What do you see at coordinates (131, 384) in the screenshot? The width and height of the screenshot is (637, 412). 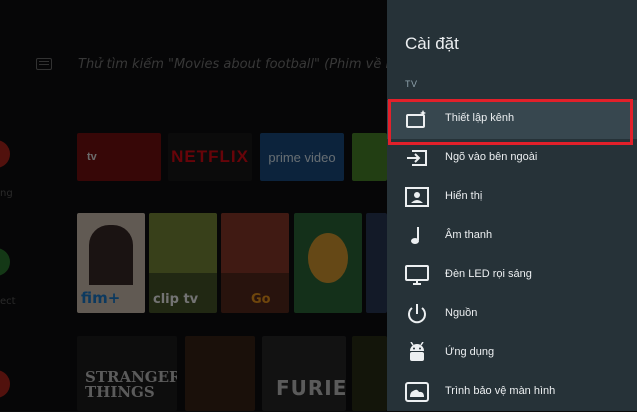 I see `movie-title: STRANGER THINGS` at bounding box center [131, 384].